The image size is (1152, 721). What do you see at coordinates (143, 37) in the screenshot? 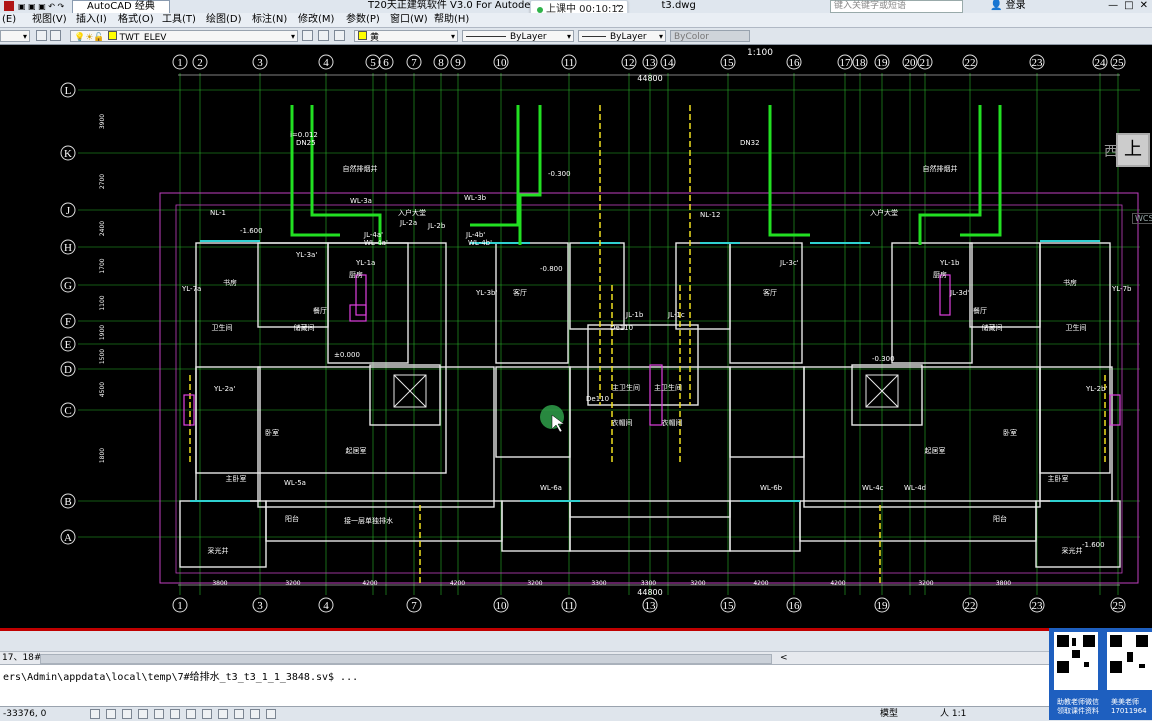
I see `layer-name: TWT_ELEV` at bounding box center [143, 37].